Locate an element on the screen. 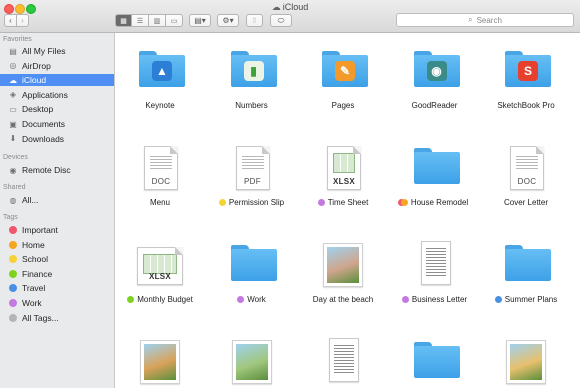 The height and width of the screenshot is (388, 580). file-name: Summer Plans is located at coordinates (531, 299).